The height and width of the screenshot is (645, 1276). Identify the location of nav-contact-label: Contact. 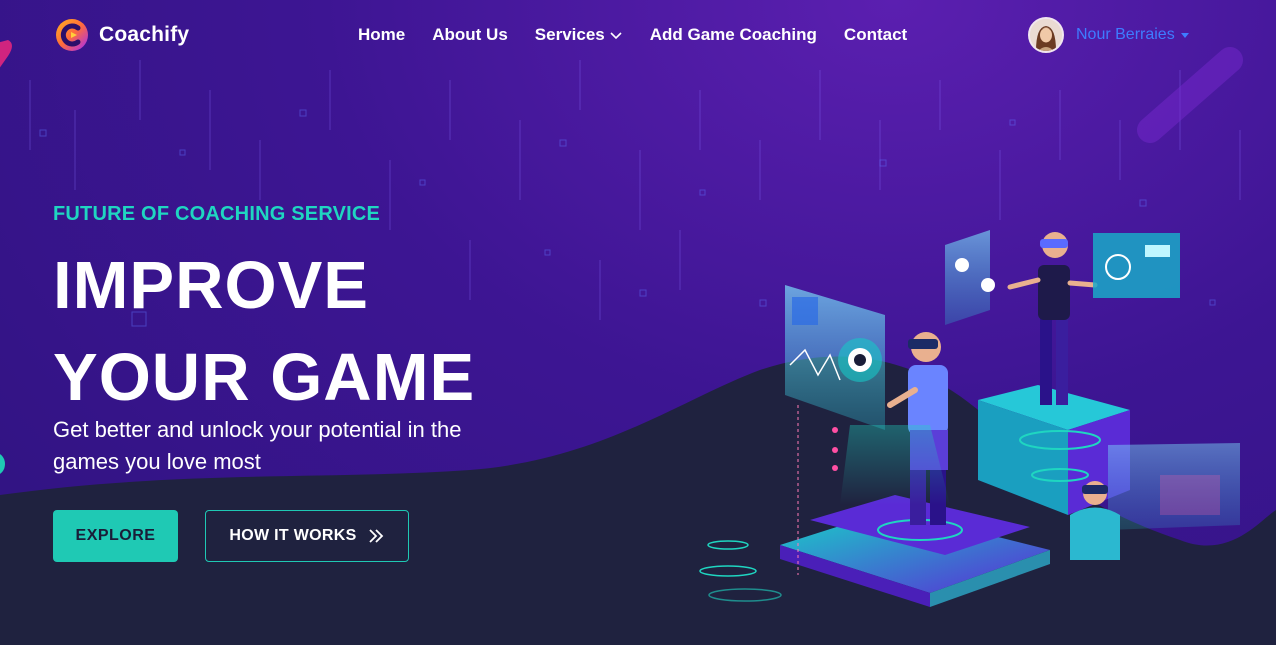
(875, 34).